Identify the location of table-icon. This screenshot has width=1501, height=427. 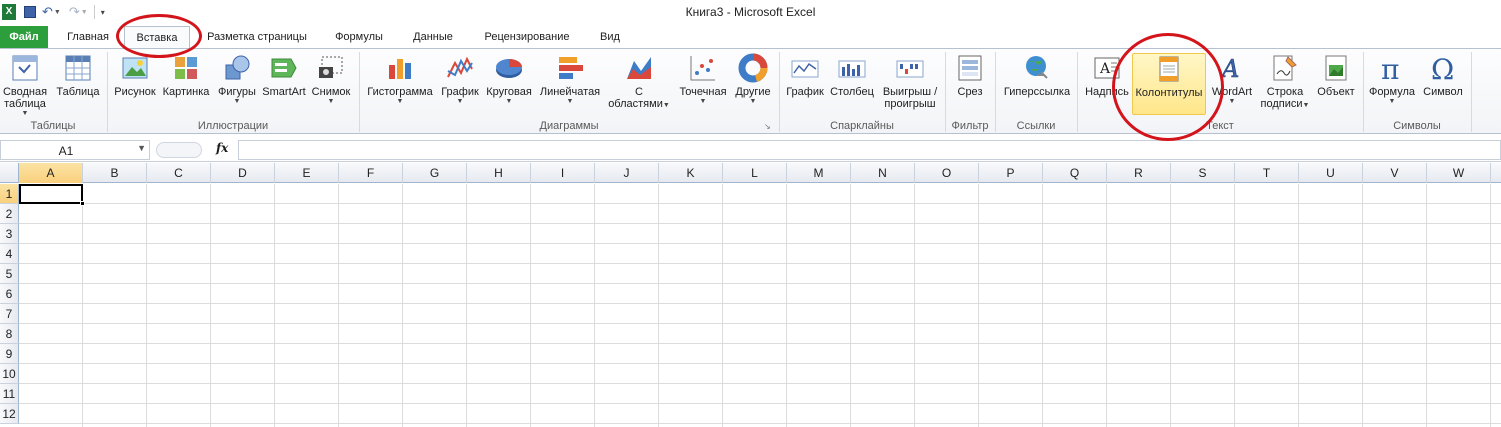
(78, 68).